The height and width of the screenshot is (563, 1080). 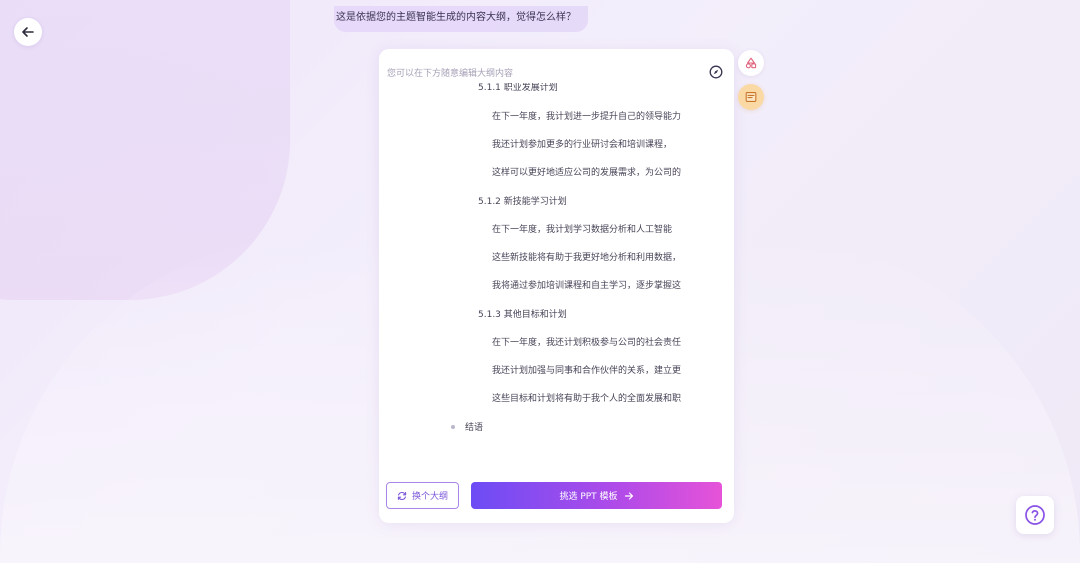 I want to click on editor-hint: 您可以在下方随意编辑大纲内容, so click(x=450, y=74).